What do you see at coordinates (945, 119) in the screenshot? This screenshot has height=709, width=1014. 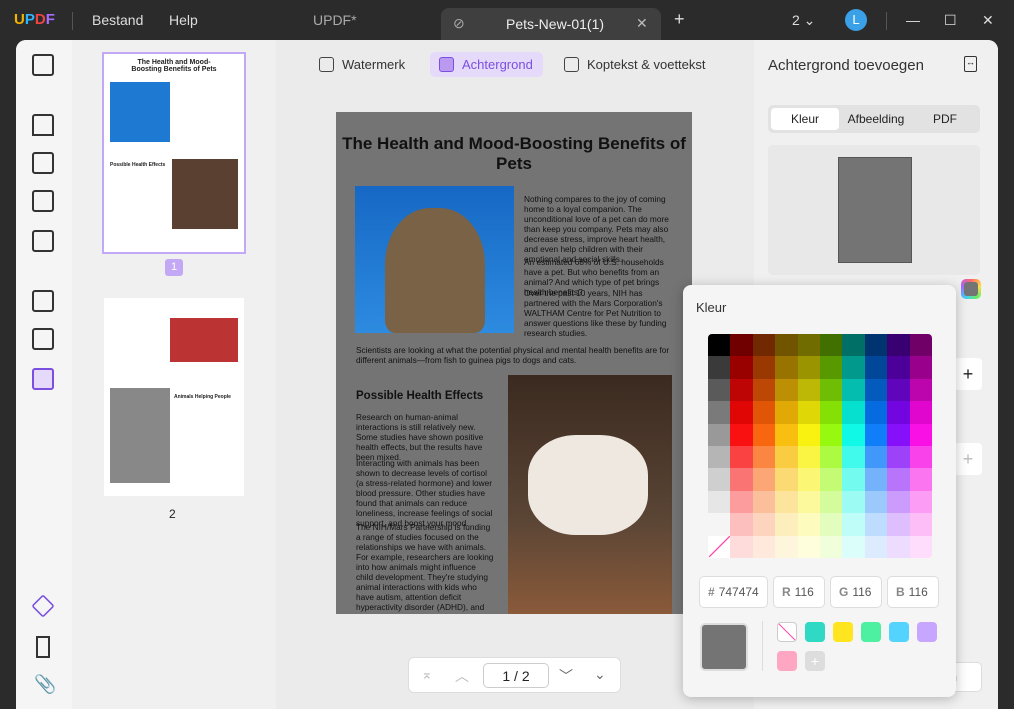 I see `tab-pdf: PDF` at bounding box center [945, 119].